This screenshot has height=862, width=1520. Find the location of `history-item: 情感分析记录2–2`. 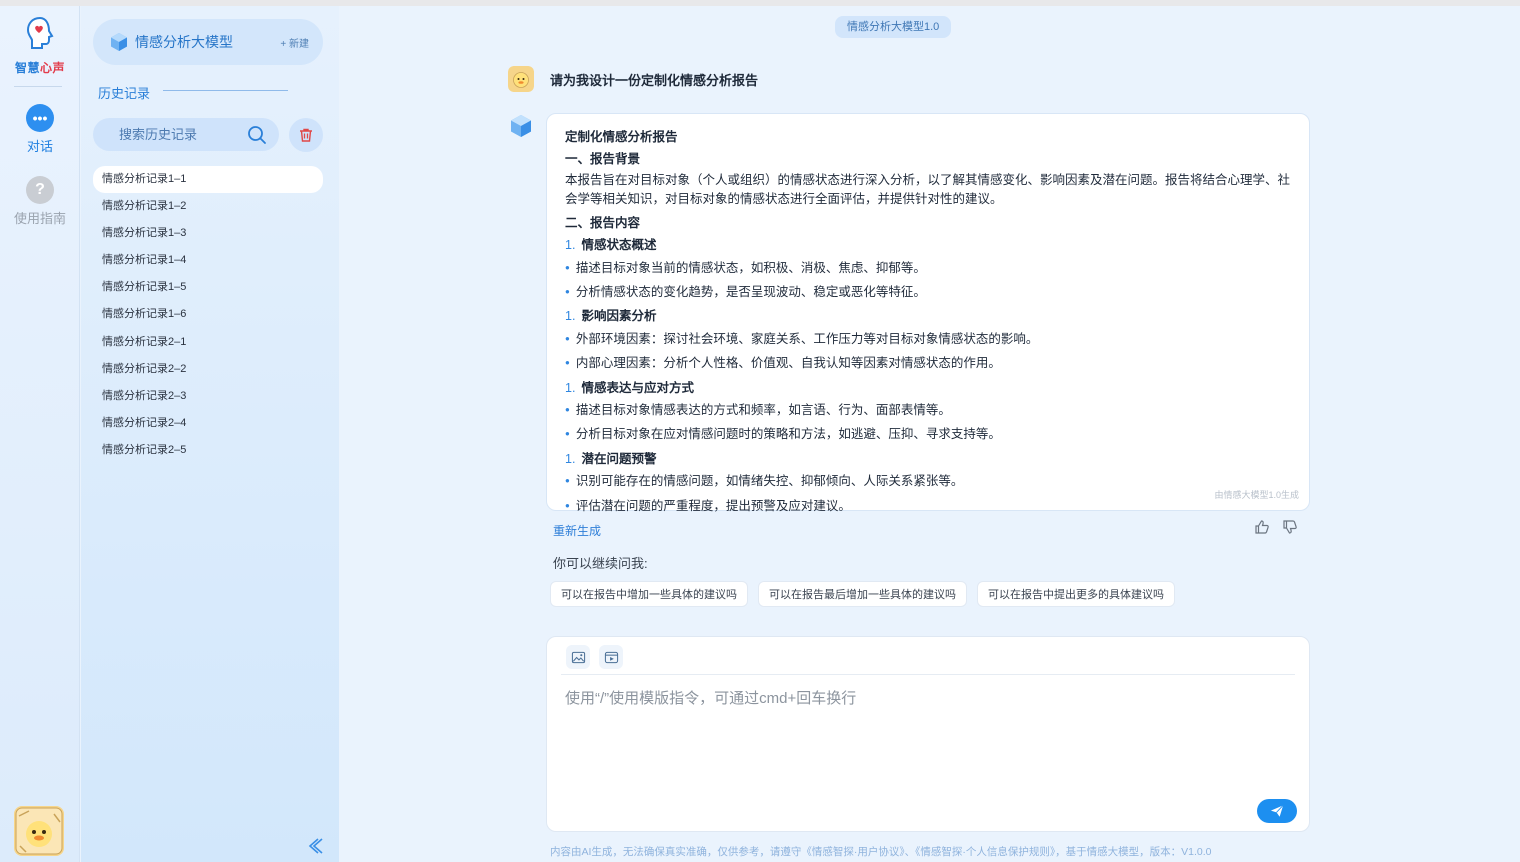

history-item: 情感分析记录2–2 is located at coordinates (208, 369).